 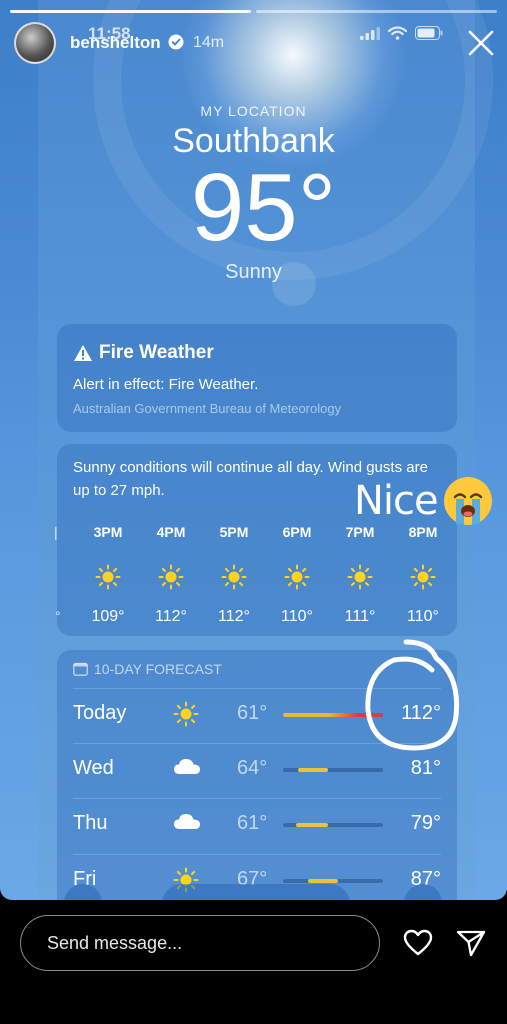 What do you see at coordinates (253, 272) in the screenshot?
I see `current-condition: Sunny` at bounding box center [253, 272].